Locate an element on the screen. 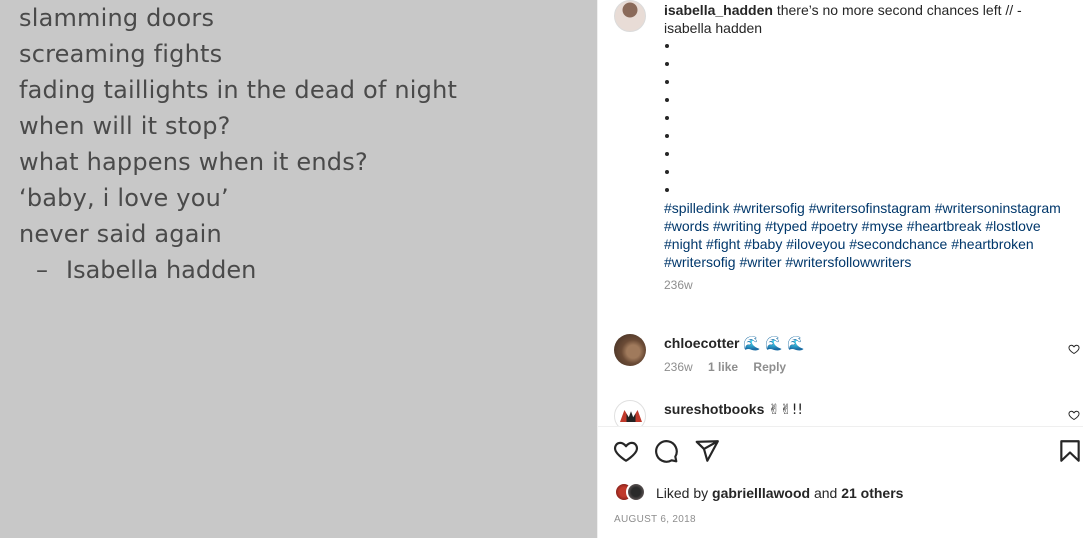 The image size is (1083, 538). poem-line: fading taillights in the dead of night is located at coordinates (238, 90).